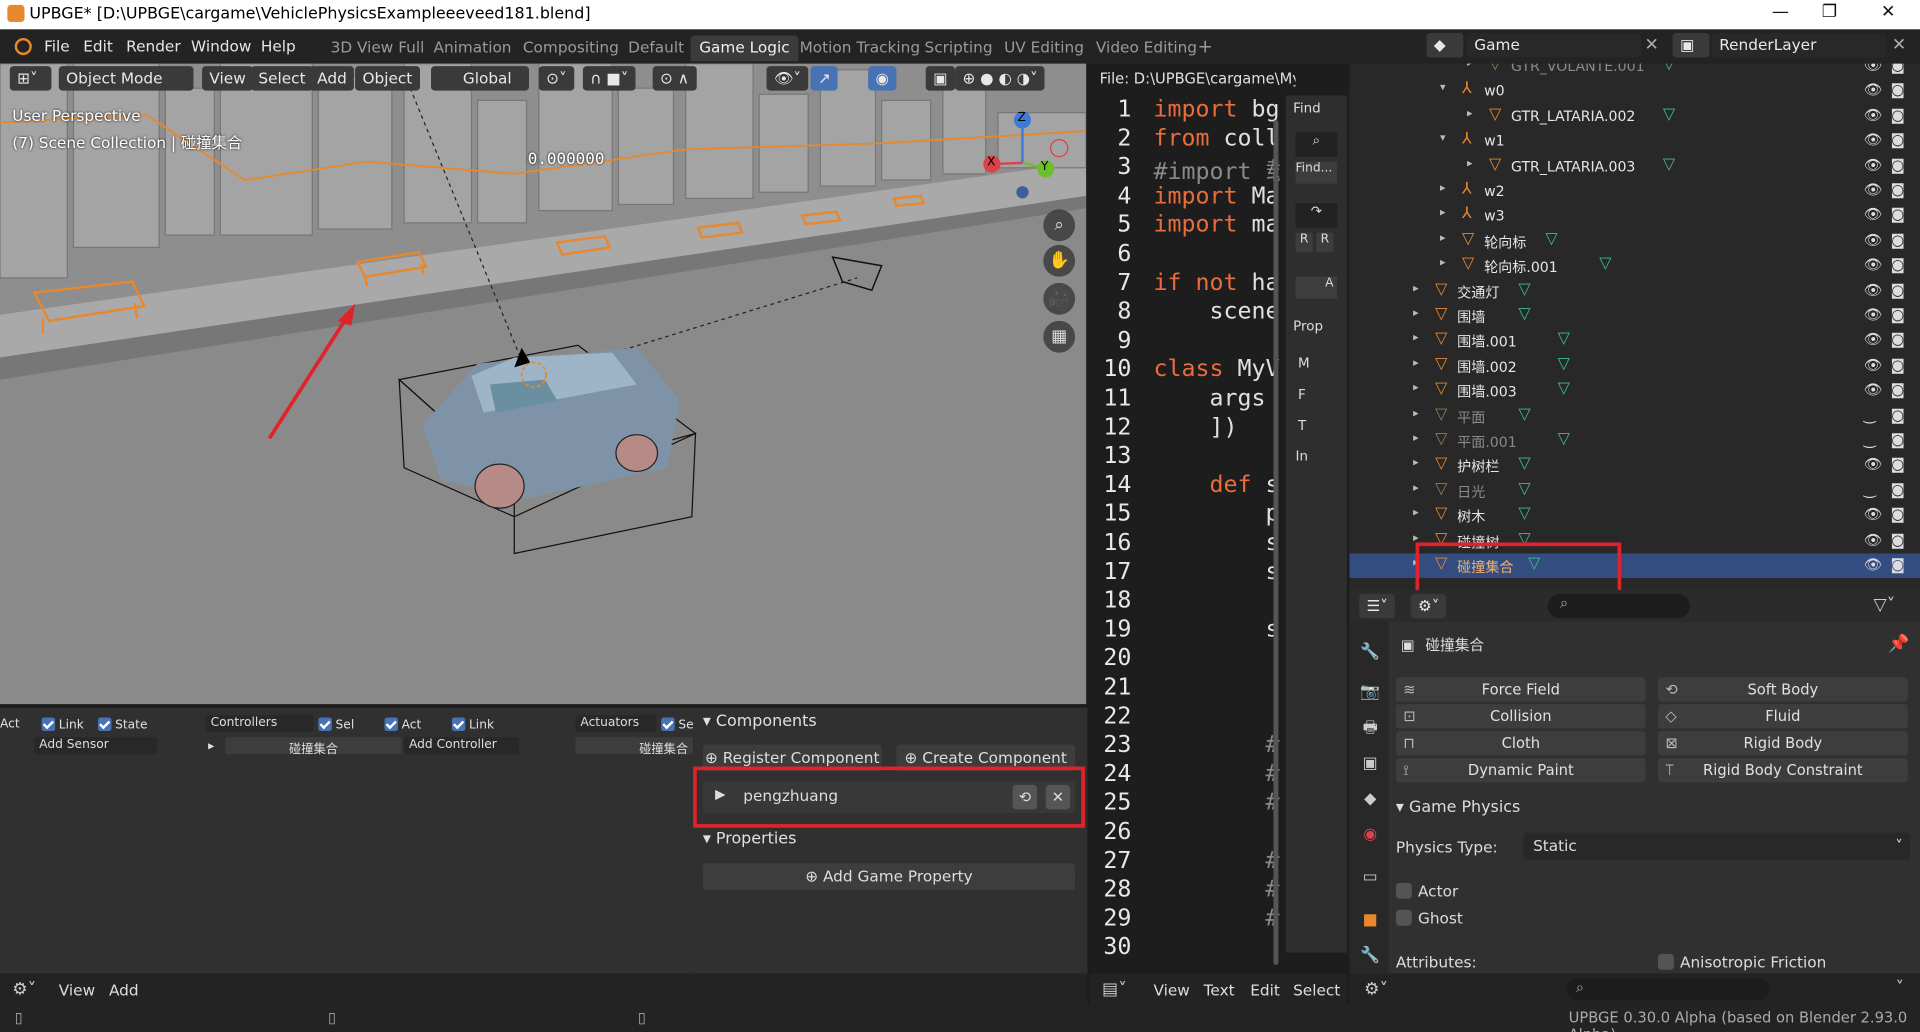 Image resolution: width=1920 pixels, height=1032 pixels. Describe the element at coordinates (1634, 216) in the screenshot. I see `outliner-row: ▸ ⅄ w3 👁 ◙` at that location.